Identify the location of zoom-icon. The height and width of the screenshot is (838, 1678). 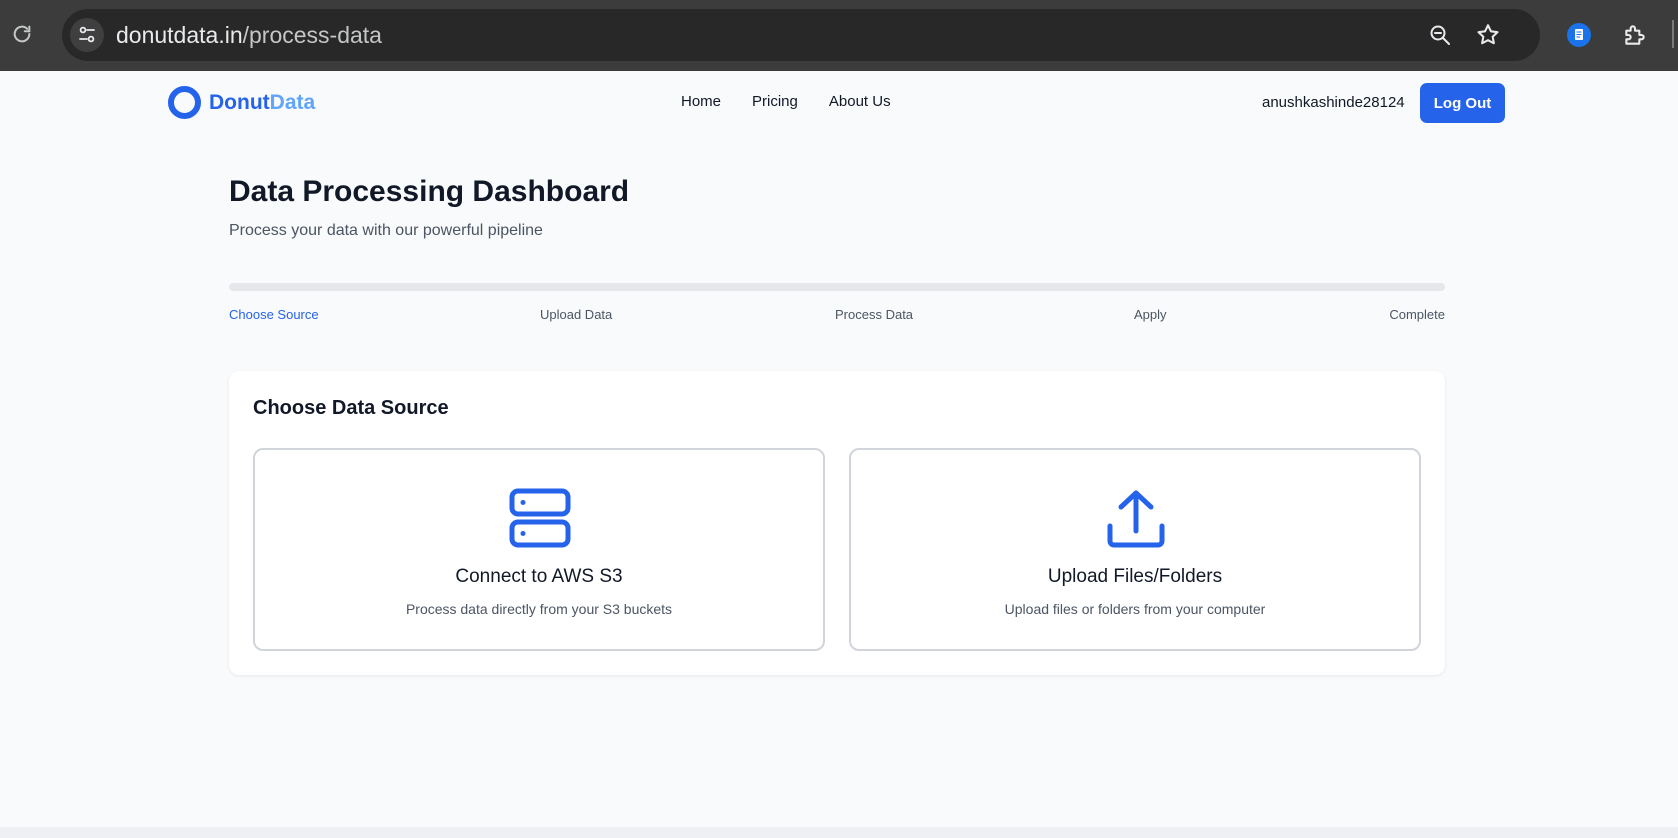
(1440, 35).